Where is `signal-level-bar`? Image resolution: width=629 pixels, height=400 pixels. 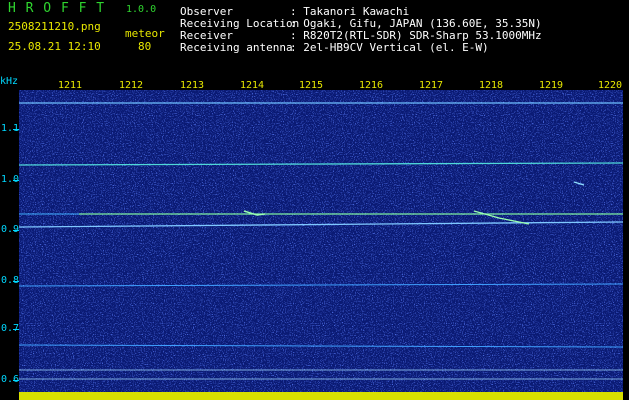 signal-level-bar is located at coordinates (321, 396).